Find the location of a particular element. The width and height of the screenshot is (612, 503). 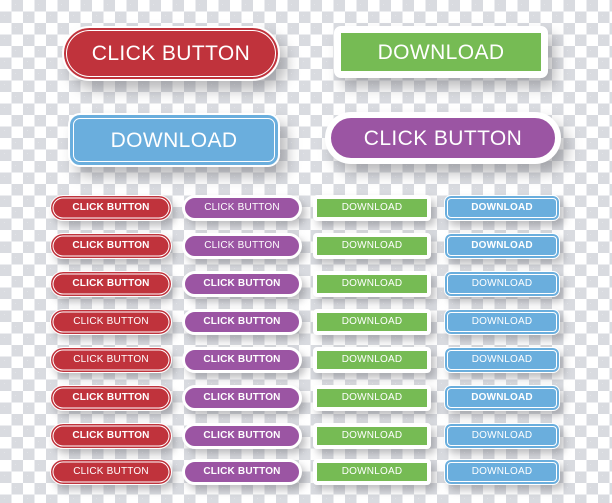

grid-button-blue-7: DOWNLOAD is located at coordinates (502, 436).